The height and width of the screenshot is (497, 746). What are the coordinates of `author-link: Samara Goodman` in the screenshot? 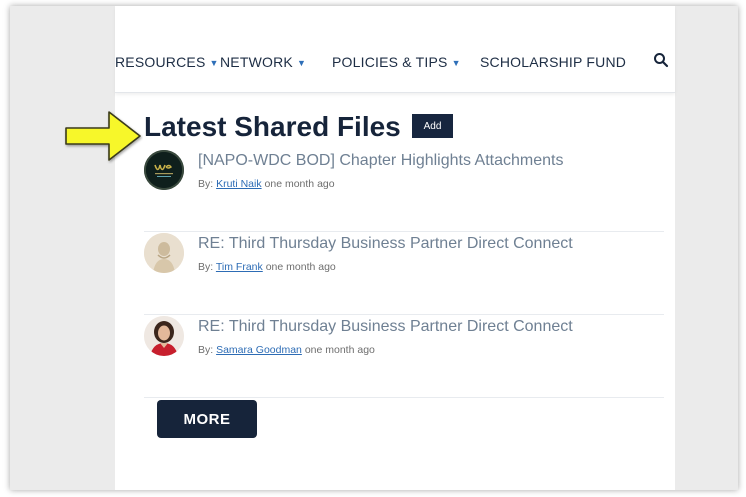 It's located at (259, 350).